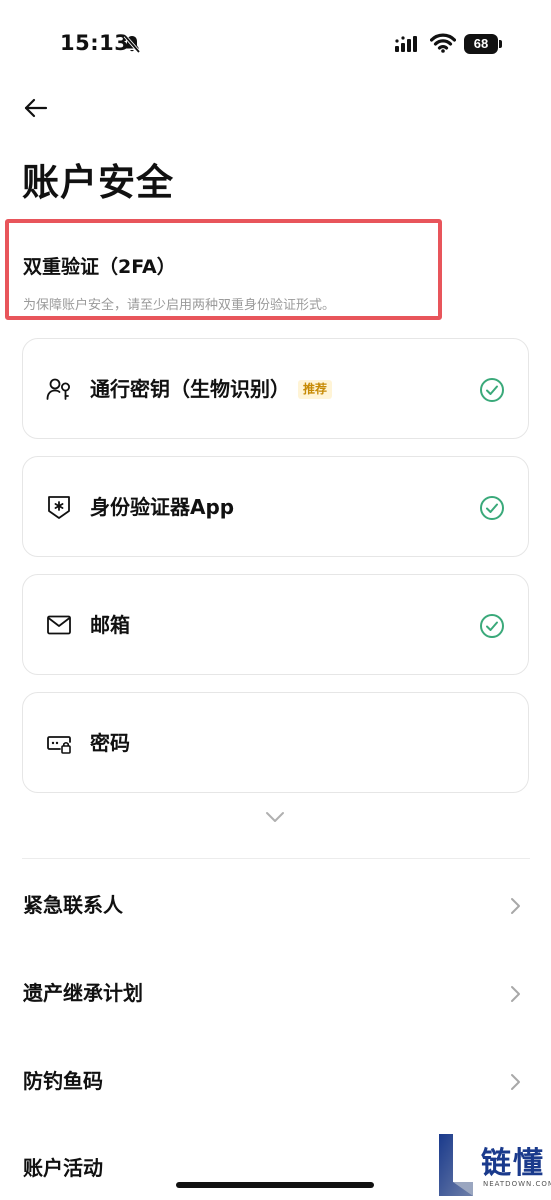 The width and height of the screenshot is (551, 1200). What do you see at coordinates (36, 108) in the screenshot?
I see `back-arrow-icon` at bounding box center [36, 108].